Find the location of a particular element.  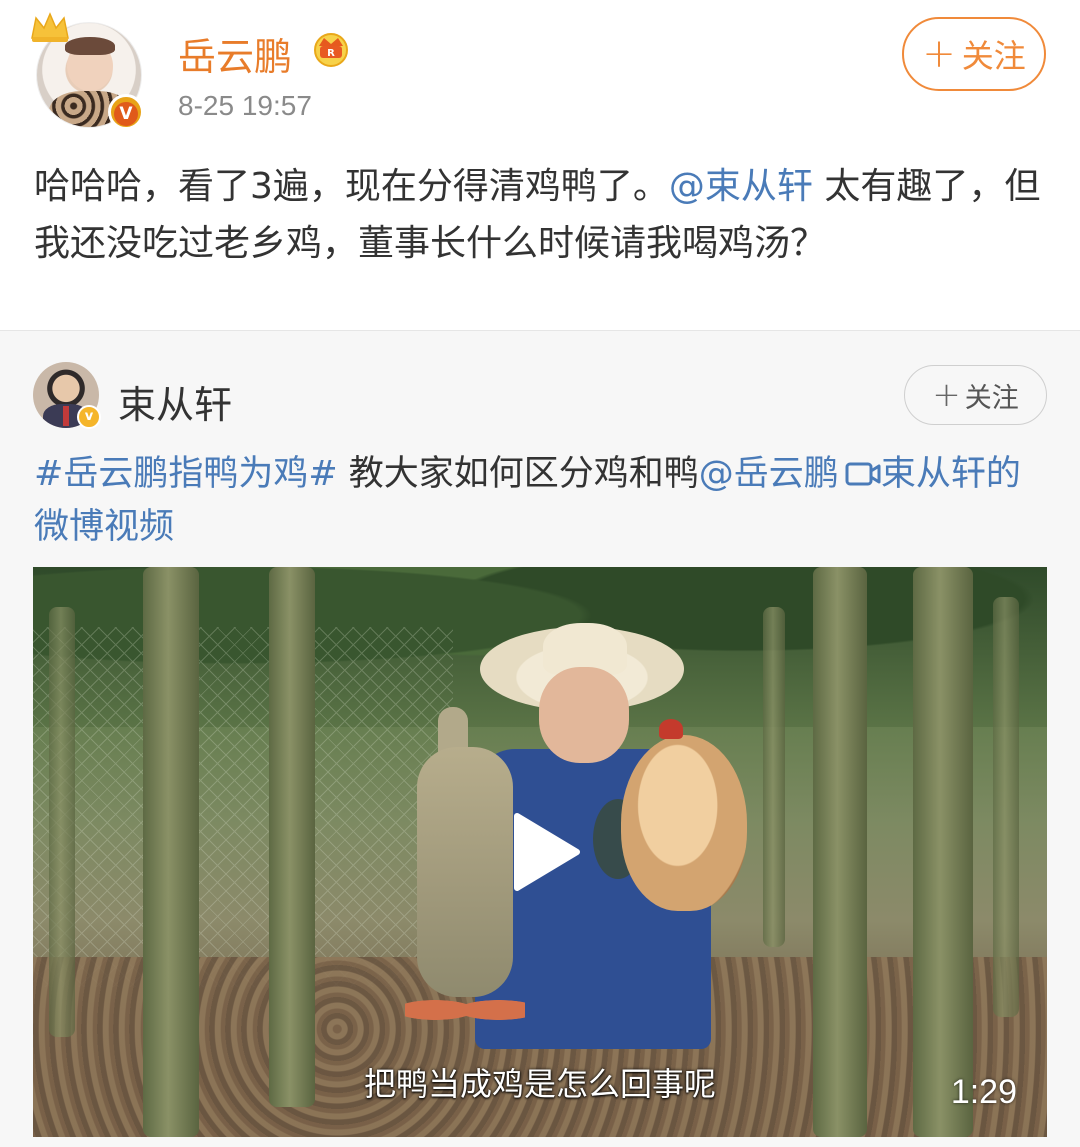

play-icon is located at coordinates (546, 852).